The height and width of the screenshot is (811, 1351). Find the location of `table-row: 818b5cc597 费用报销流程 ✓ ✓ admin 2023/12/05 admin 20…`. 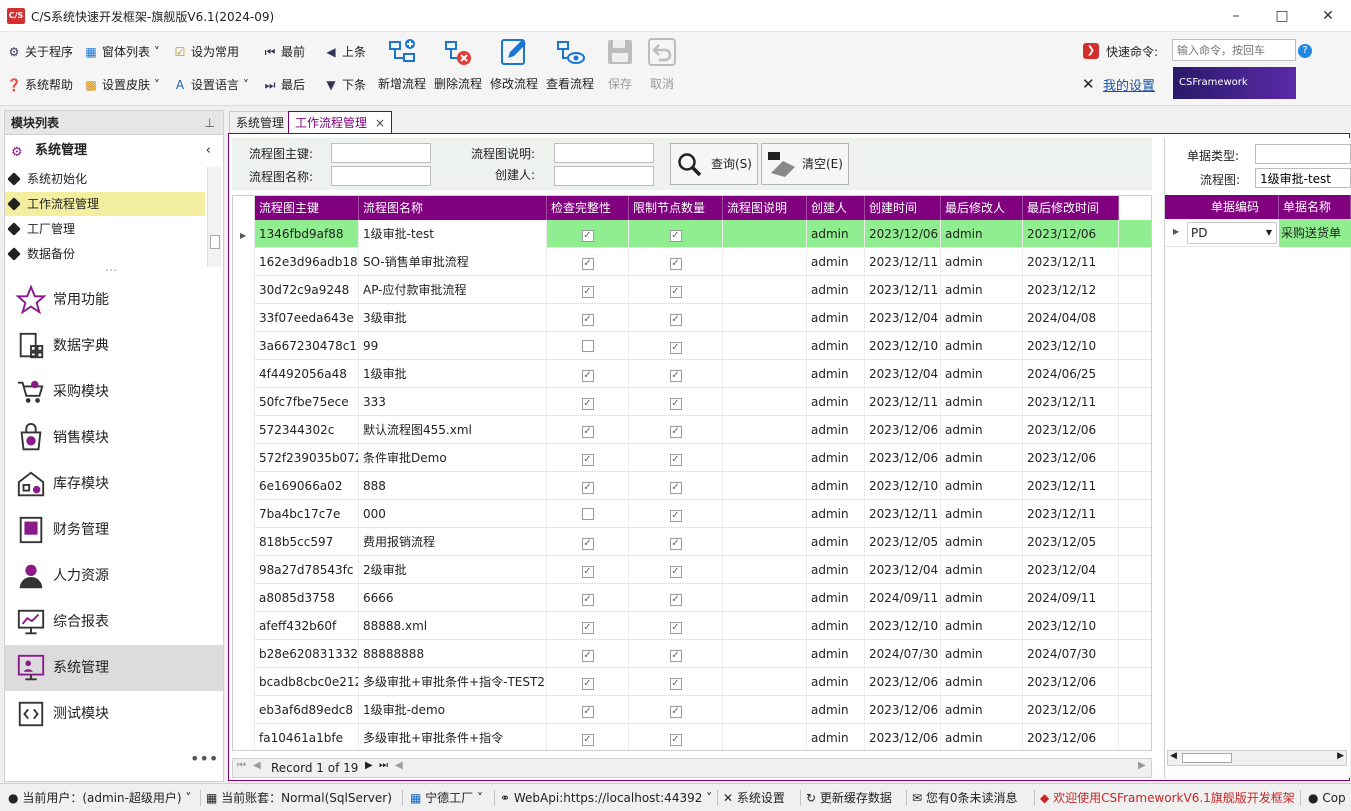

table-row: 818b5cc597 费用报销流程 ✓ ✓ admin 2023/12/05 admin 20… is located at coordinates (692, 542).